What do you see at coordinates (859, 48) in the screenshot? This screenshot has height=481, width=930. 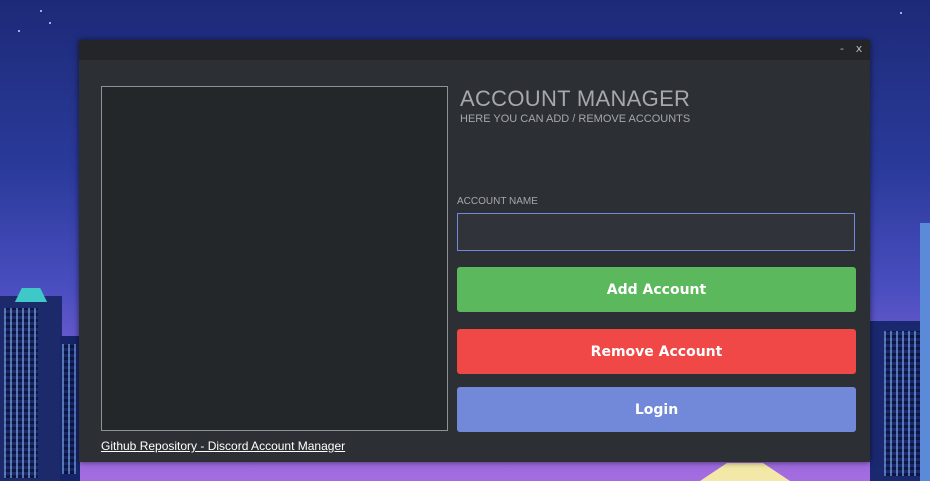 I see `close-button: x` at bounding box center [859, 48].